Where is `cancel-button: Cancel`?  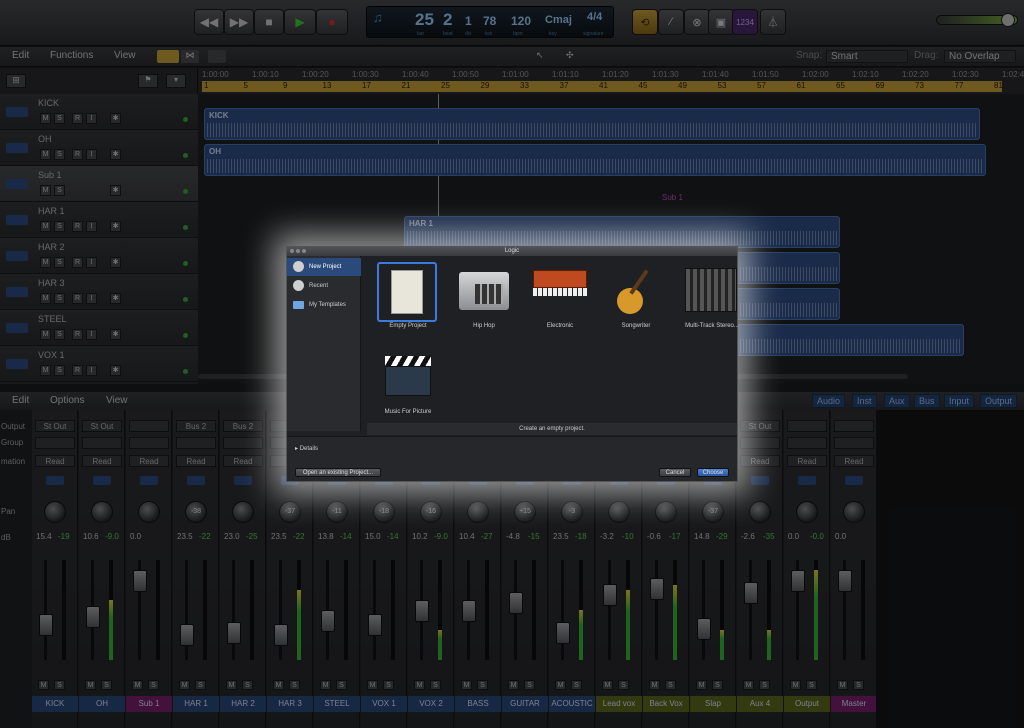
cancel-button: Cancel is located at coordinates (675, 472).